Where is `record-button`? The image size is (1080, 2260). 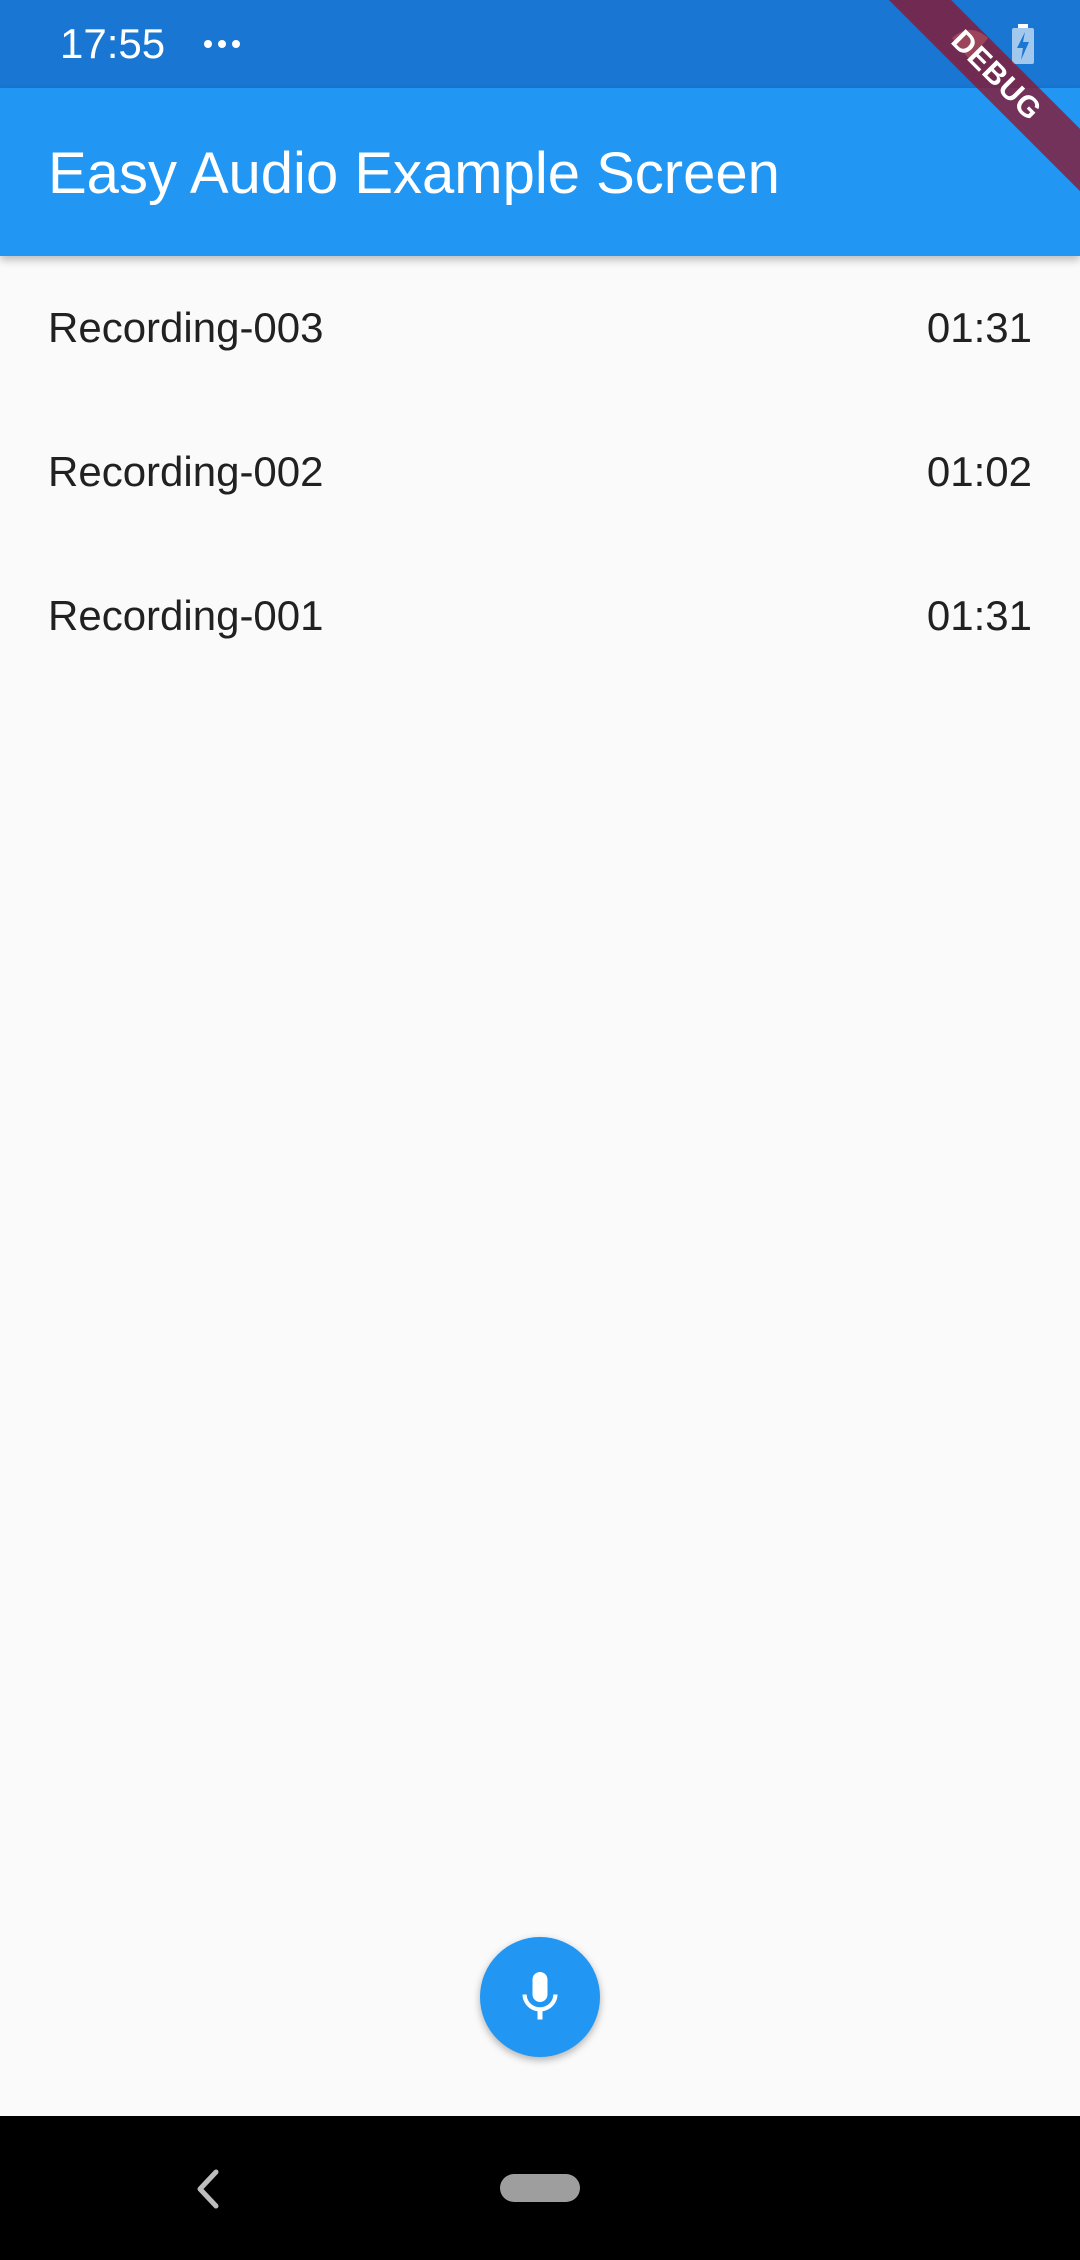
record-button is located at coordinates (540, 1997).